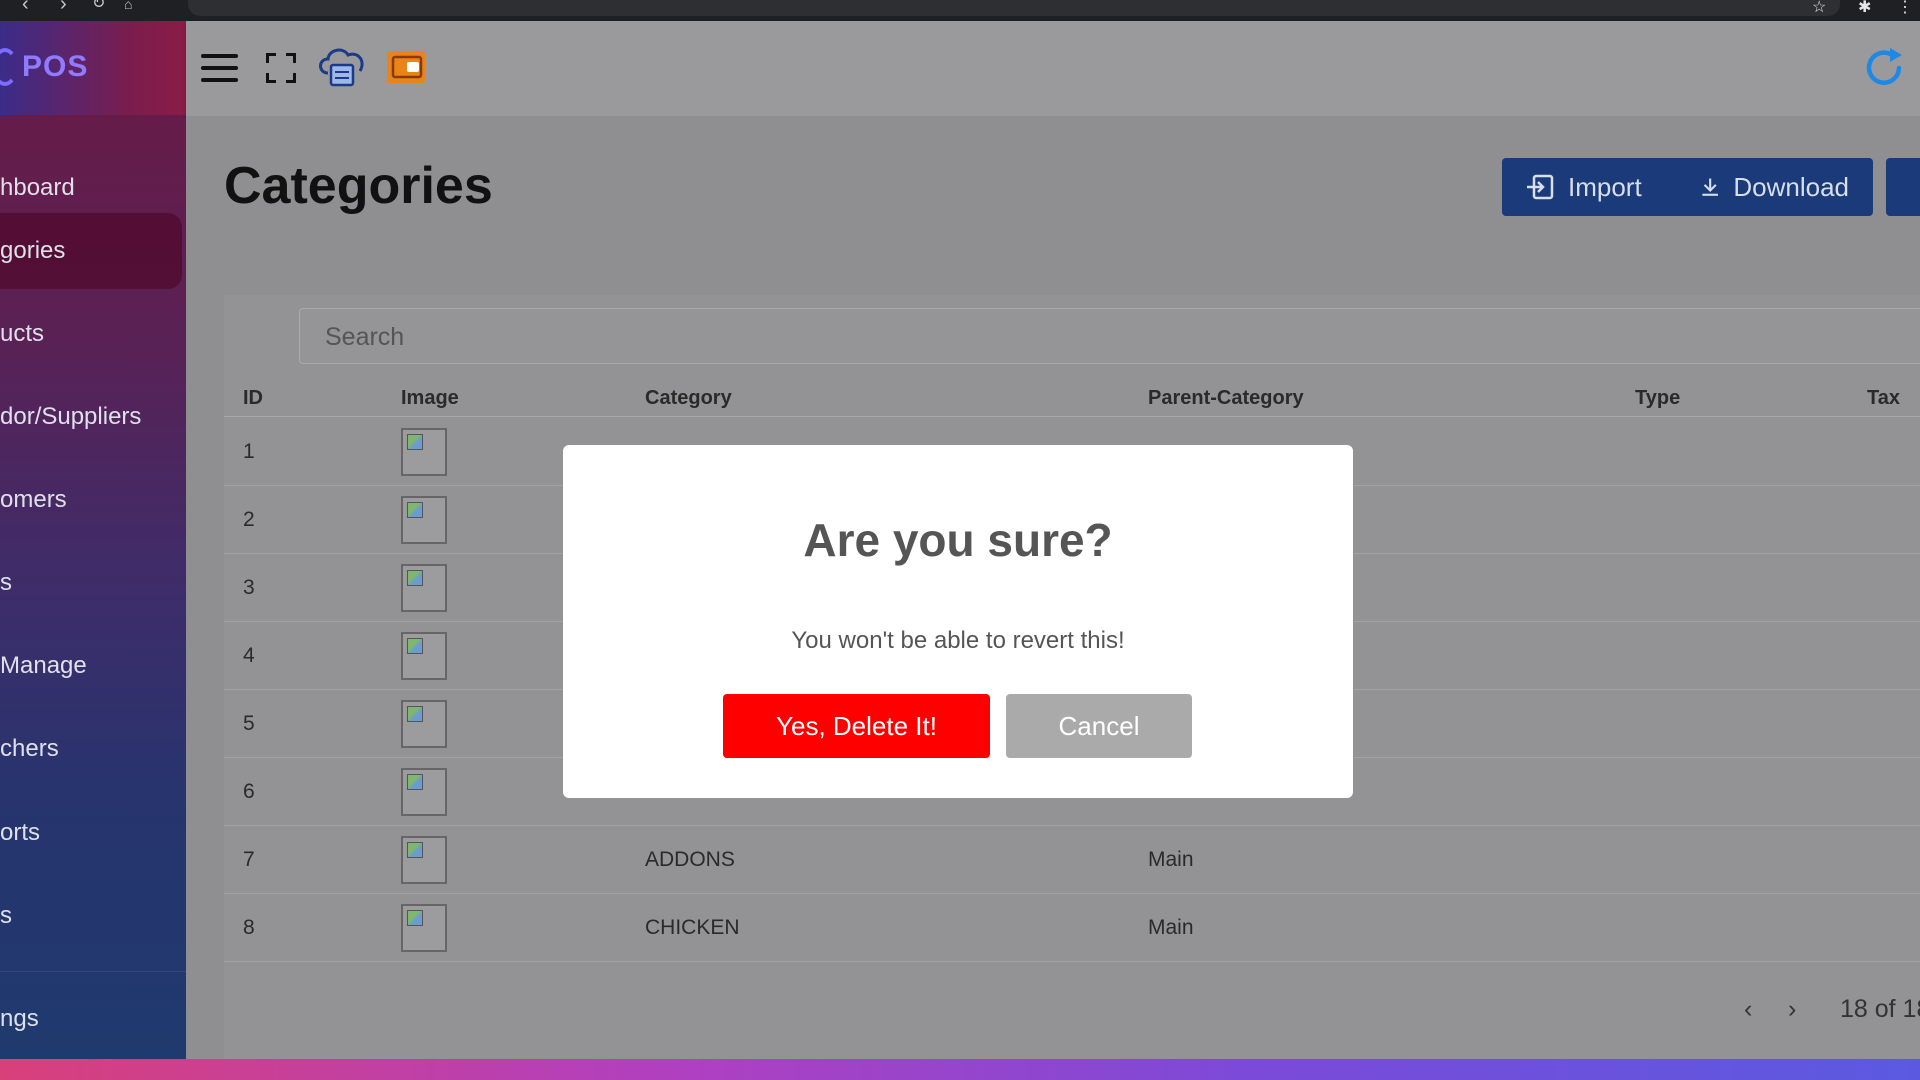 The image size is (1920, 1080). Describe the element at coordinates (249, 723) in the screenshot. I see `cell-id: 5` at that location.